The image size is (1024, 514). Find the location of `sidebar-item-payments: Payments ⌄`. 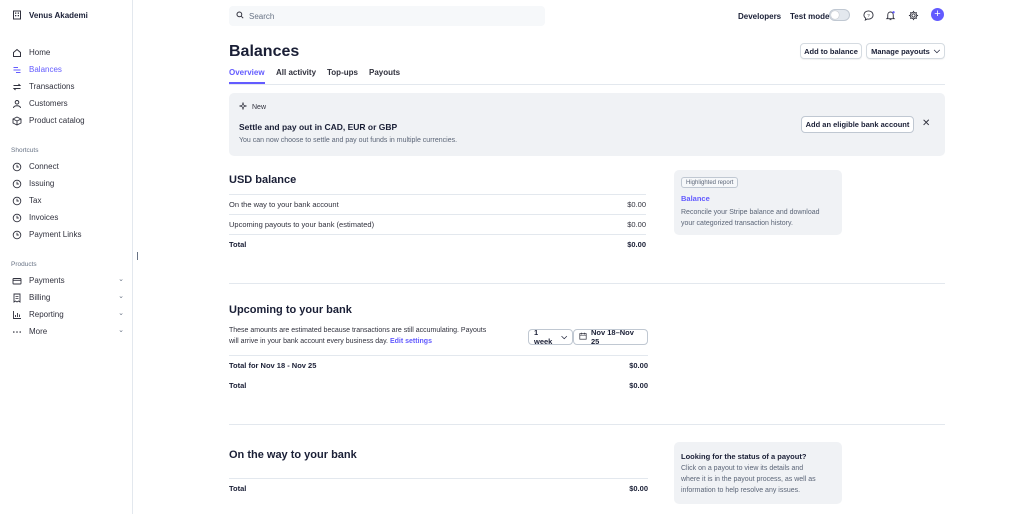

sidebar-item-payments: Payments ⌄ is located at coordinates (68, 280).